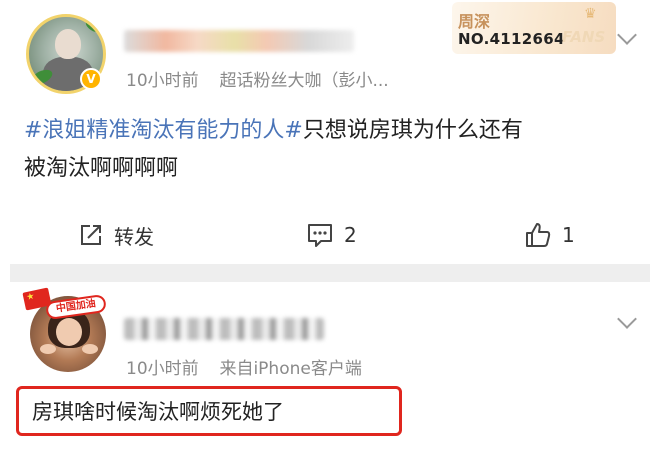  Describe the element at coordinates (412, 130) in the screenshot. I see `post-text-line1: 只想说房琪为什么还有` at that location.